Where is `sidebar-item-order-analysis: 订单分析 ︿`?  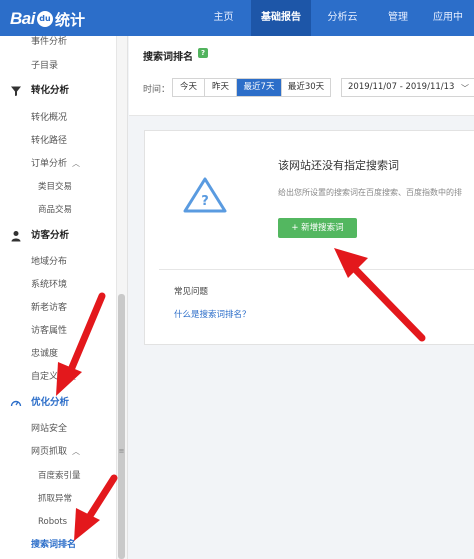 sidebar-item-order-analysis: 订单分析 ︿ is located at coordinates (58, 164).